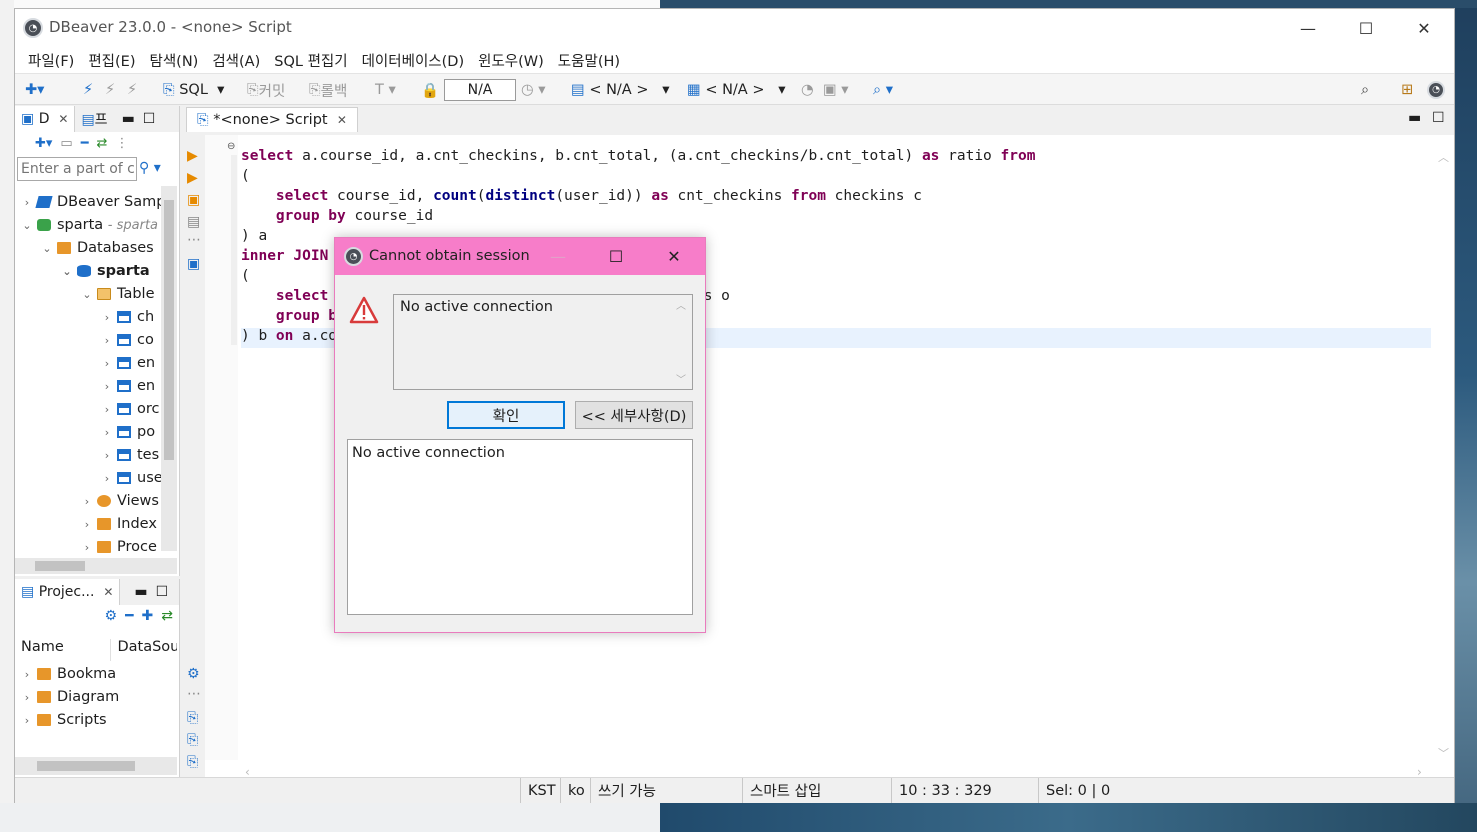 This screenshot has width=1477, height=832. What do you see at coordinates (119, 547) in the screenshot?
I see `tree-item-procedures: › Proce` at bounding box center [119, 547].